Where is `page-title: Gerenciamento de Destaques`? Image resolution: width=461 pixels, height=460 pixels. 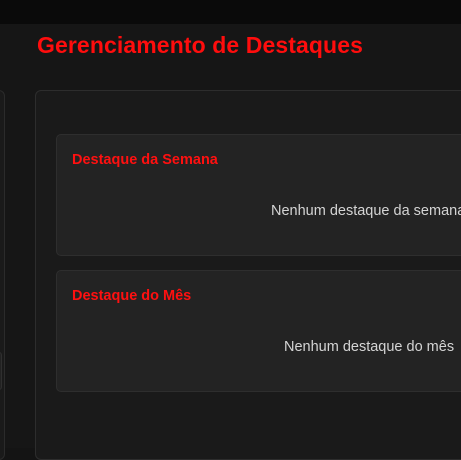
page-title: Gerenciamento de Destaques is located at coordinates (200, 45).